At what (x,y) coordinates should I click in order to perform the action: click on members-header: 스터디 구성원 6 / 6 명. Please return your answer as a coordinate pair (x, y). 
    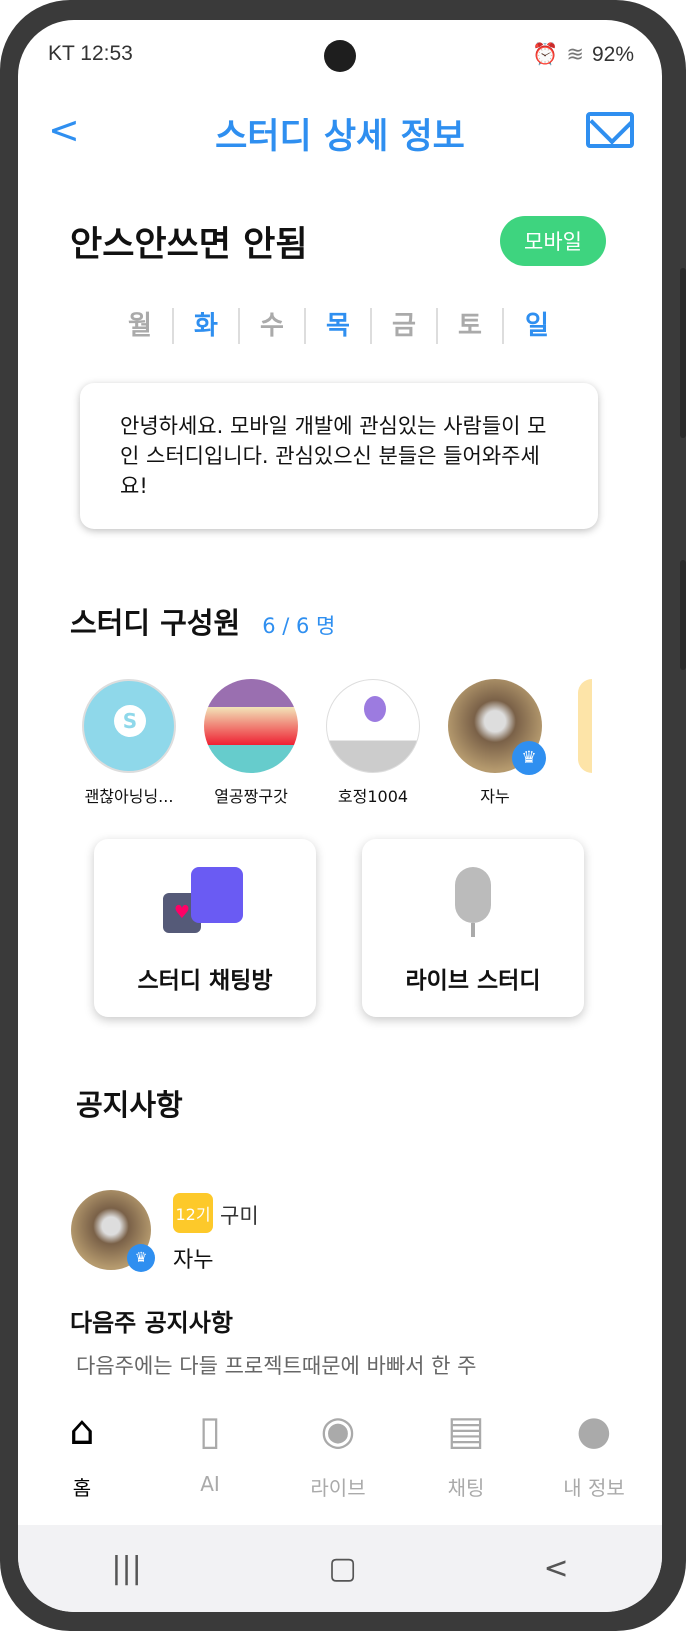
    Looking at the image, I should click on (202, 621).